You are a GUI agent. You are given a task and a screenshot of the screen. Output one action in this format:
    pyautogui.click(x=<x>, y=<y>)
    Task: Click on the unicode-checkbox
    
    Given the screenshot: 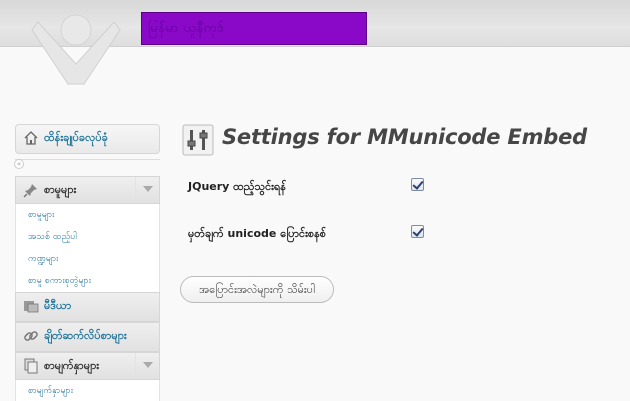 What is the action you would take?
    pyautogui.click(x=417, y=231)
    